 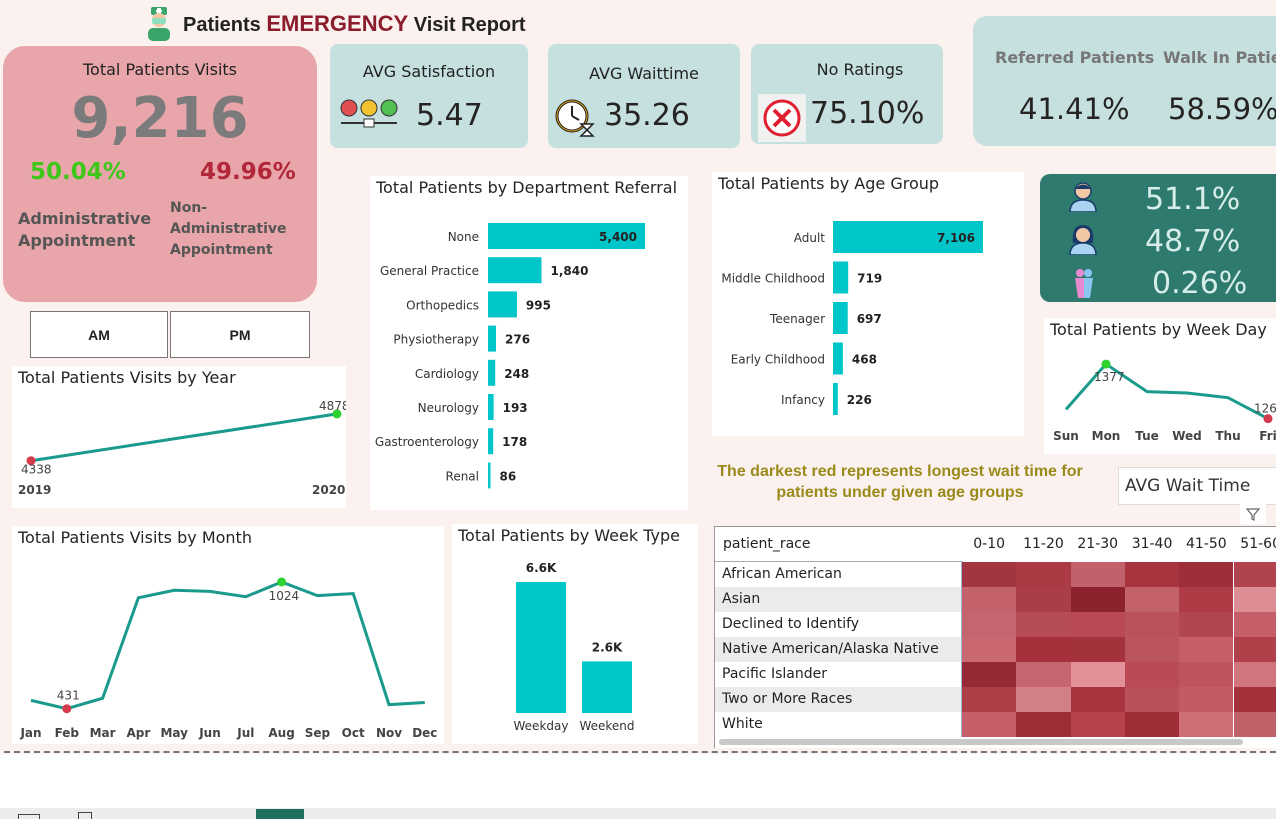 I want to click on male-percent: 51.1%, so click(x=1193, y=199).